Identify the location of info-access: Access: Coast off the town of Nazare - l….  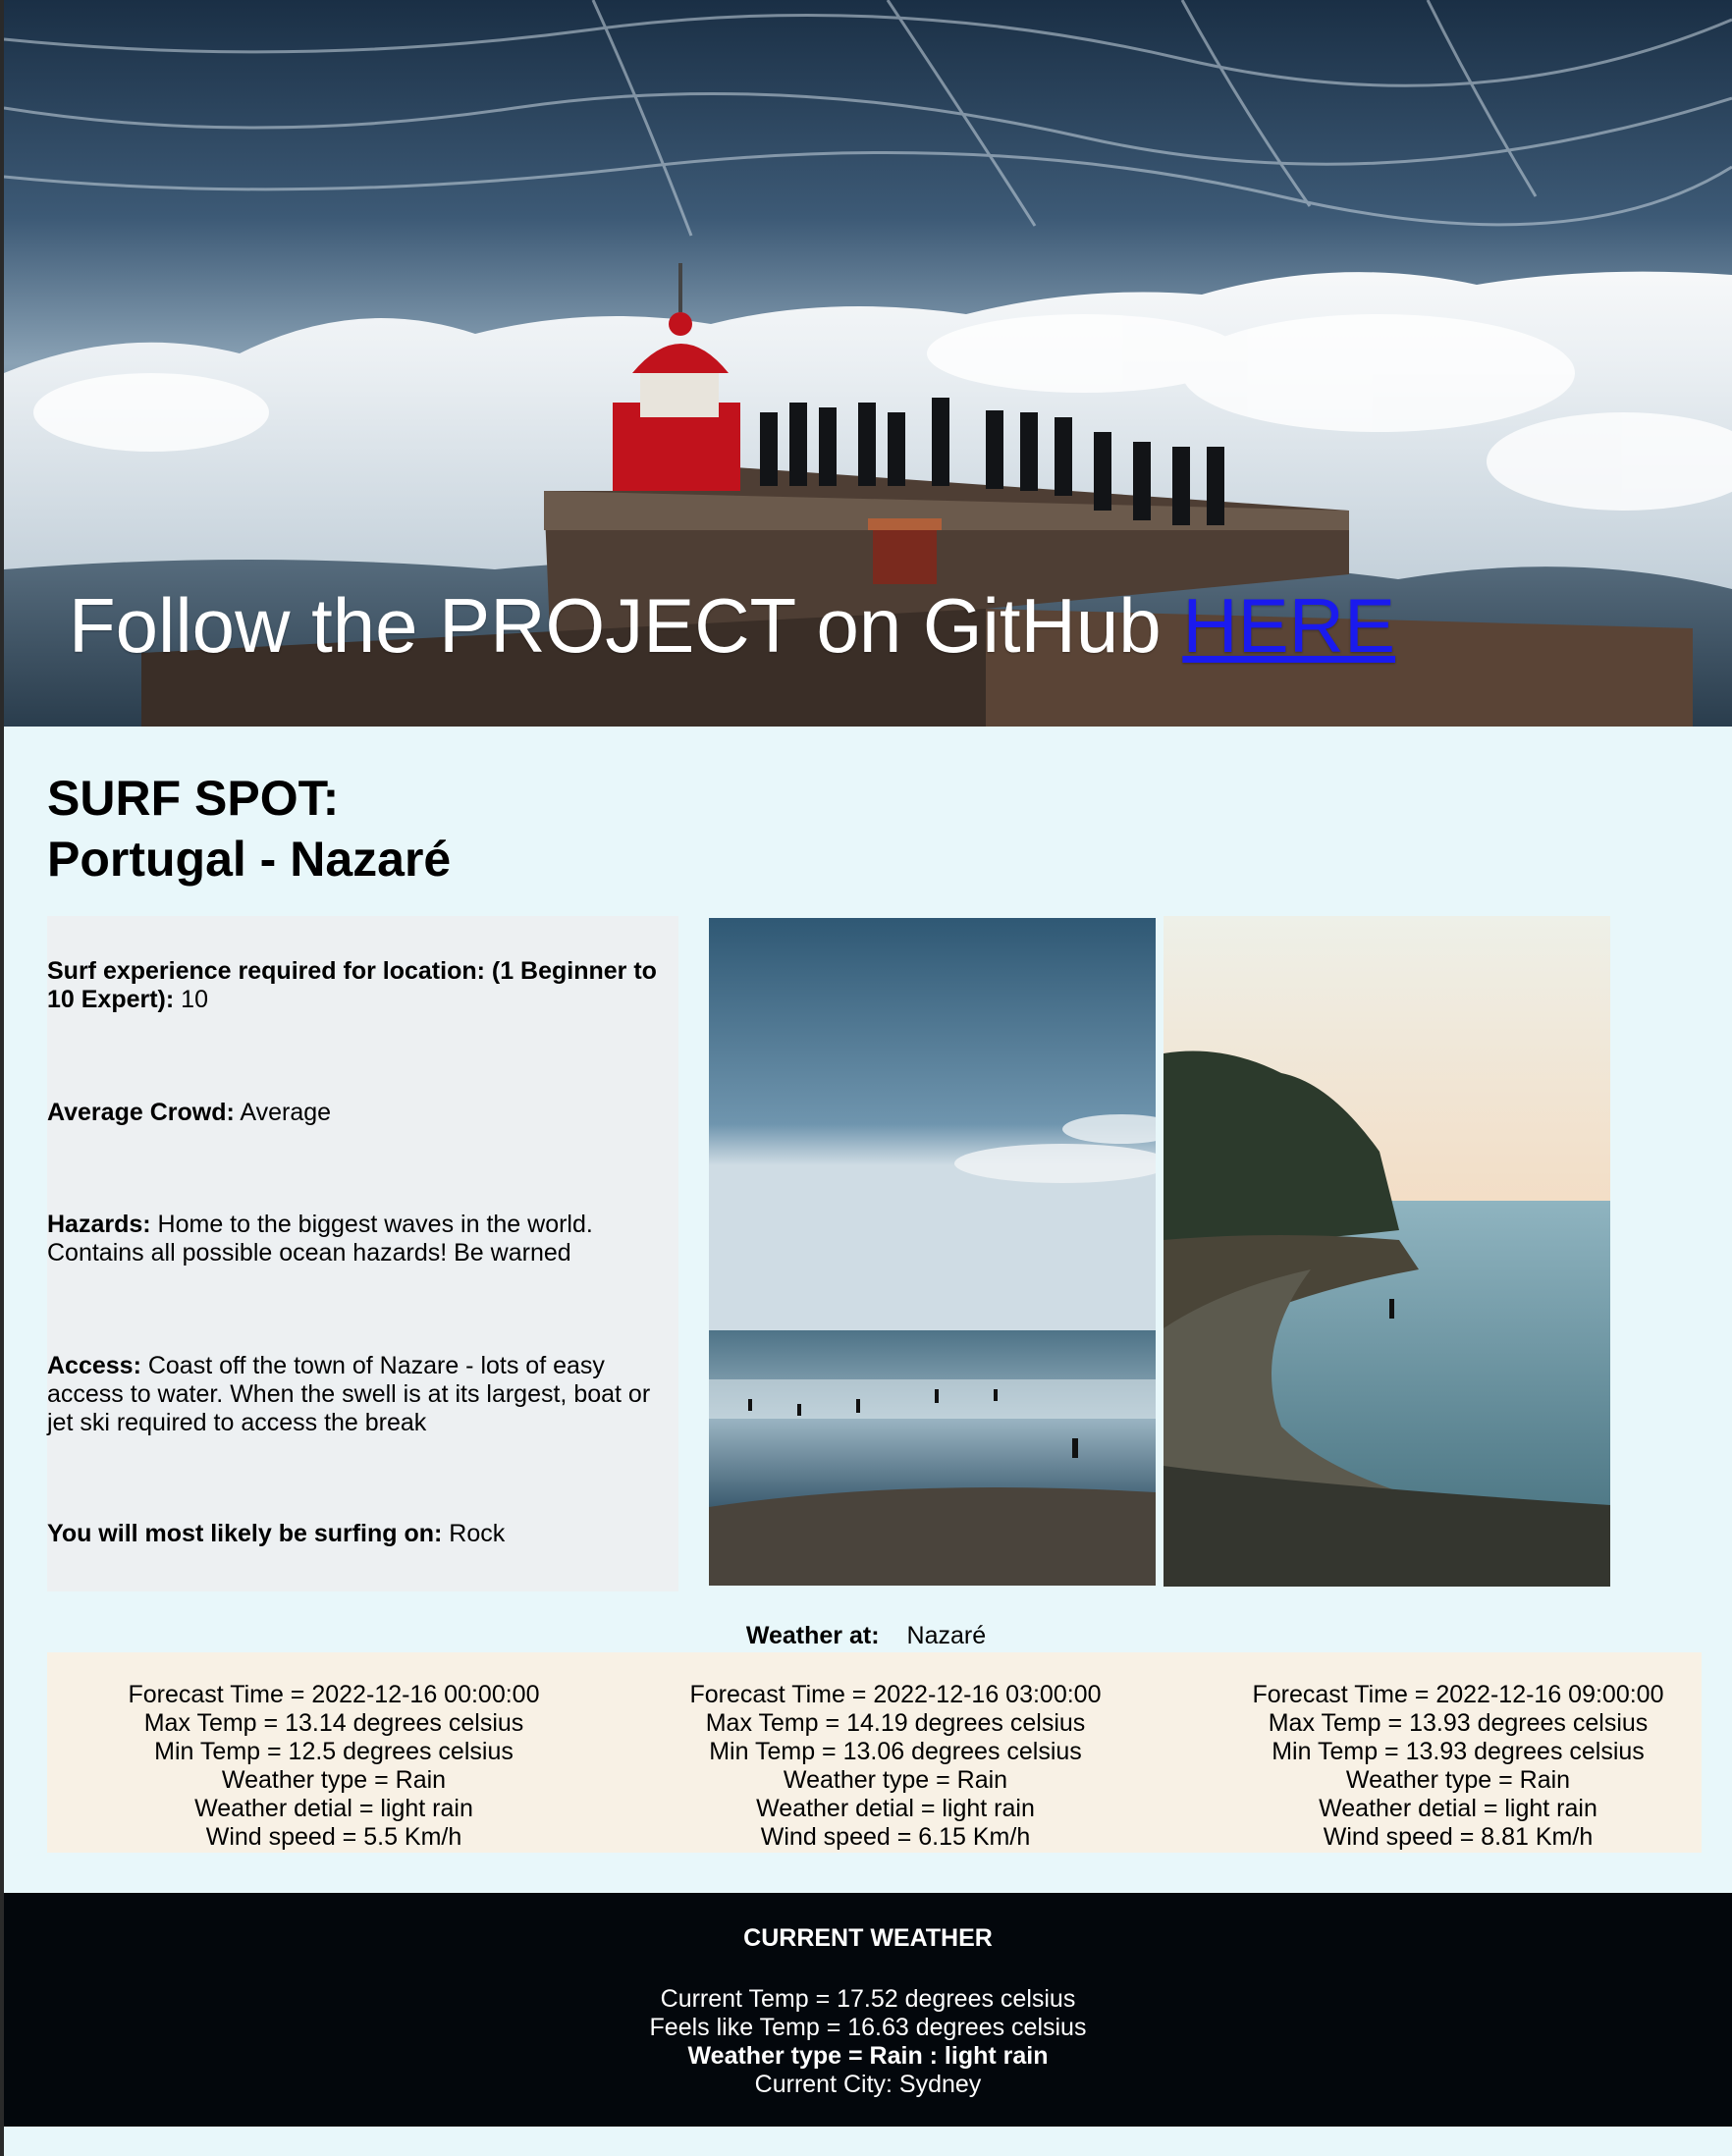
(361, 1395).